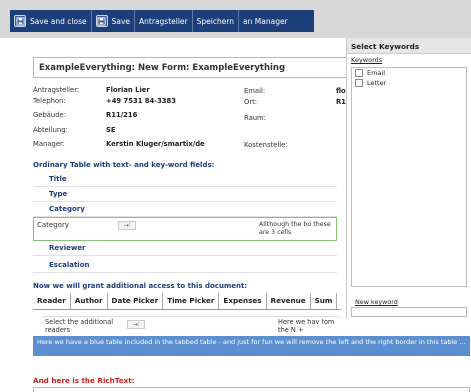 The width and height of the screenshot is (471, 392). Describe the element at coordinates (141, 101) in the screenshot. I see `telephon-value: +49 7531 84-3383` at that location.